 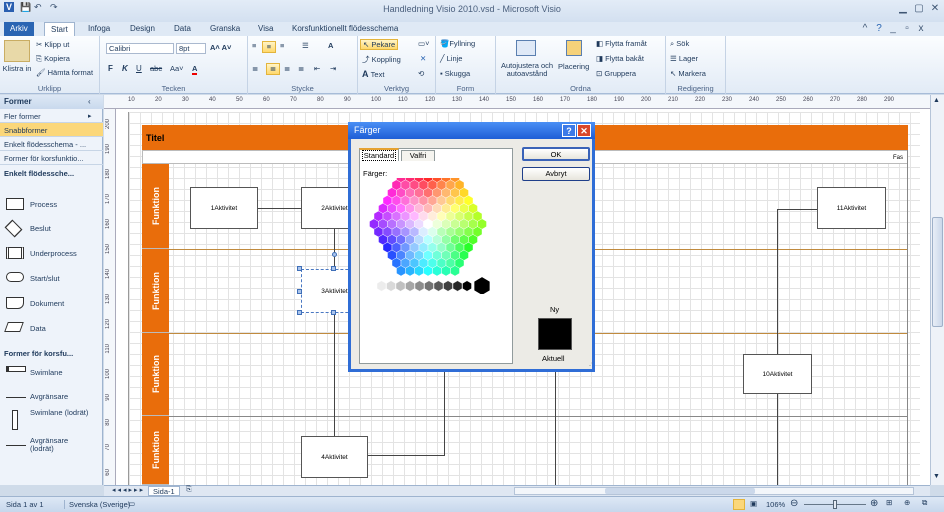 I want to click on tab-visa: Visa, so click(x=265, y=29).